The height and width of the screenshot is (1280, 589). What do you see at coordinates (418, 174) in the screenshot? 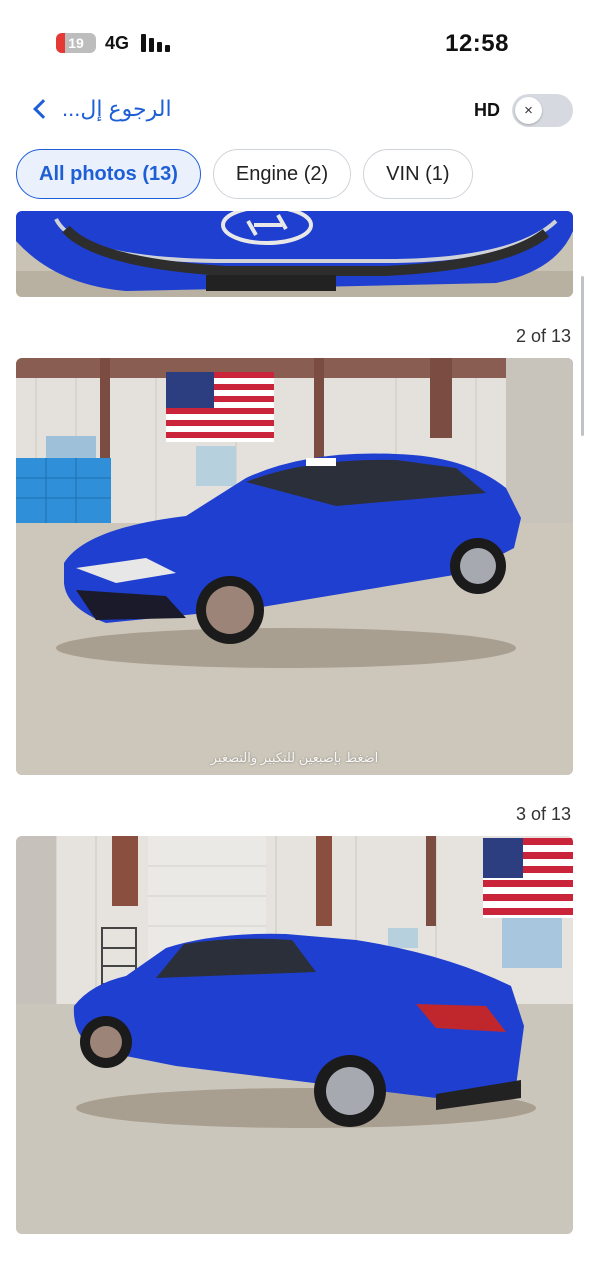
I see `chip-vin: VIN (1)` at bounding box center [418, 174].